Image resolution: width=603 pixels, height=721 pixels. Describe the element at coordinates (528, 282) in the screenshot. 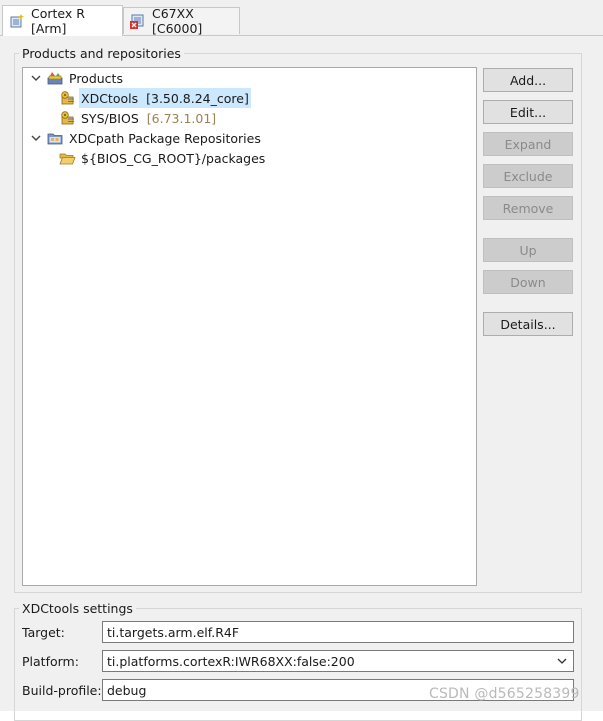

I see `down-button: Down` at that location.